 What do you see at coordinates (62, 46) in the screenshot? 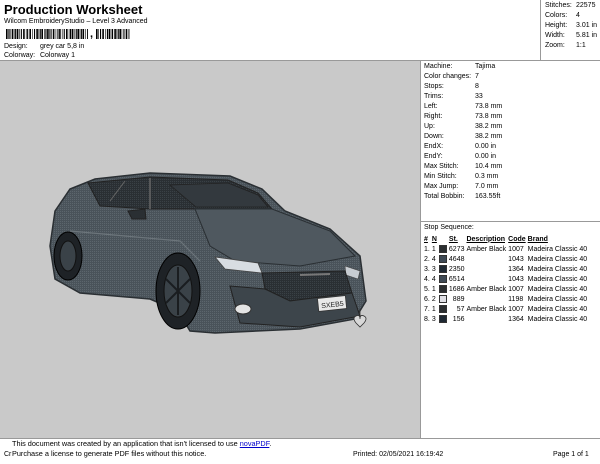
I see `design-value: grey car 5,8 in` at bounding box center [62, 46].